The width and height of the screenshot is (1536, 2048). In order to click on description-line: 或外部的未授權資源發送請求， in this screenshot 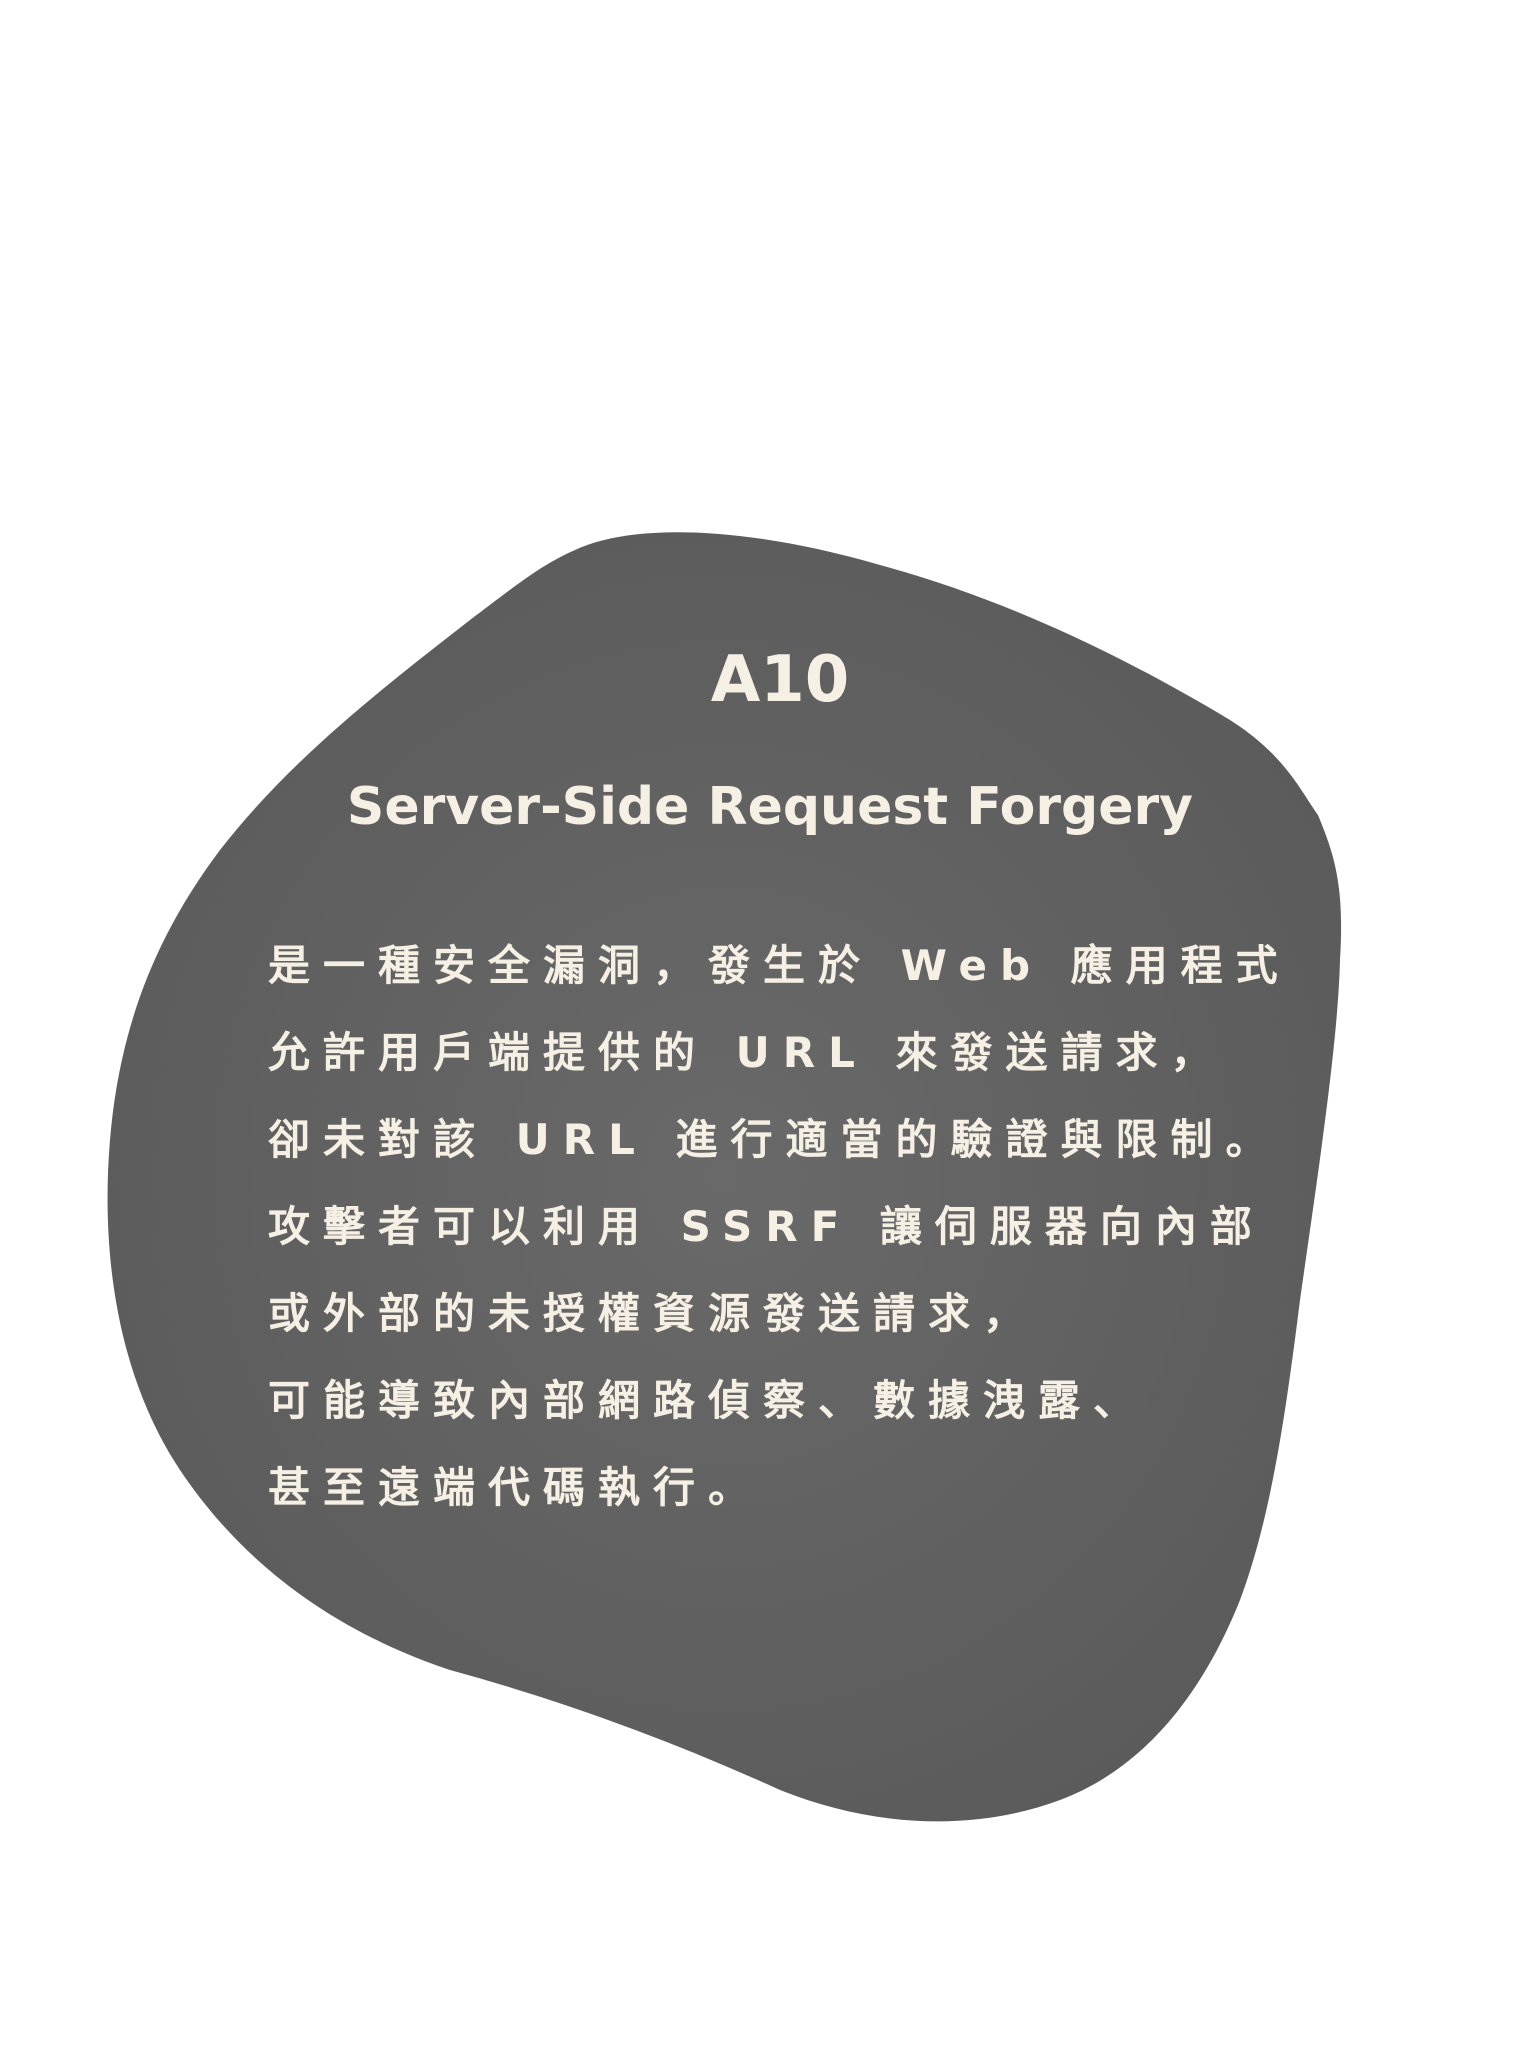, I will do `click(653, 1313)`.